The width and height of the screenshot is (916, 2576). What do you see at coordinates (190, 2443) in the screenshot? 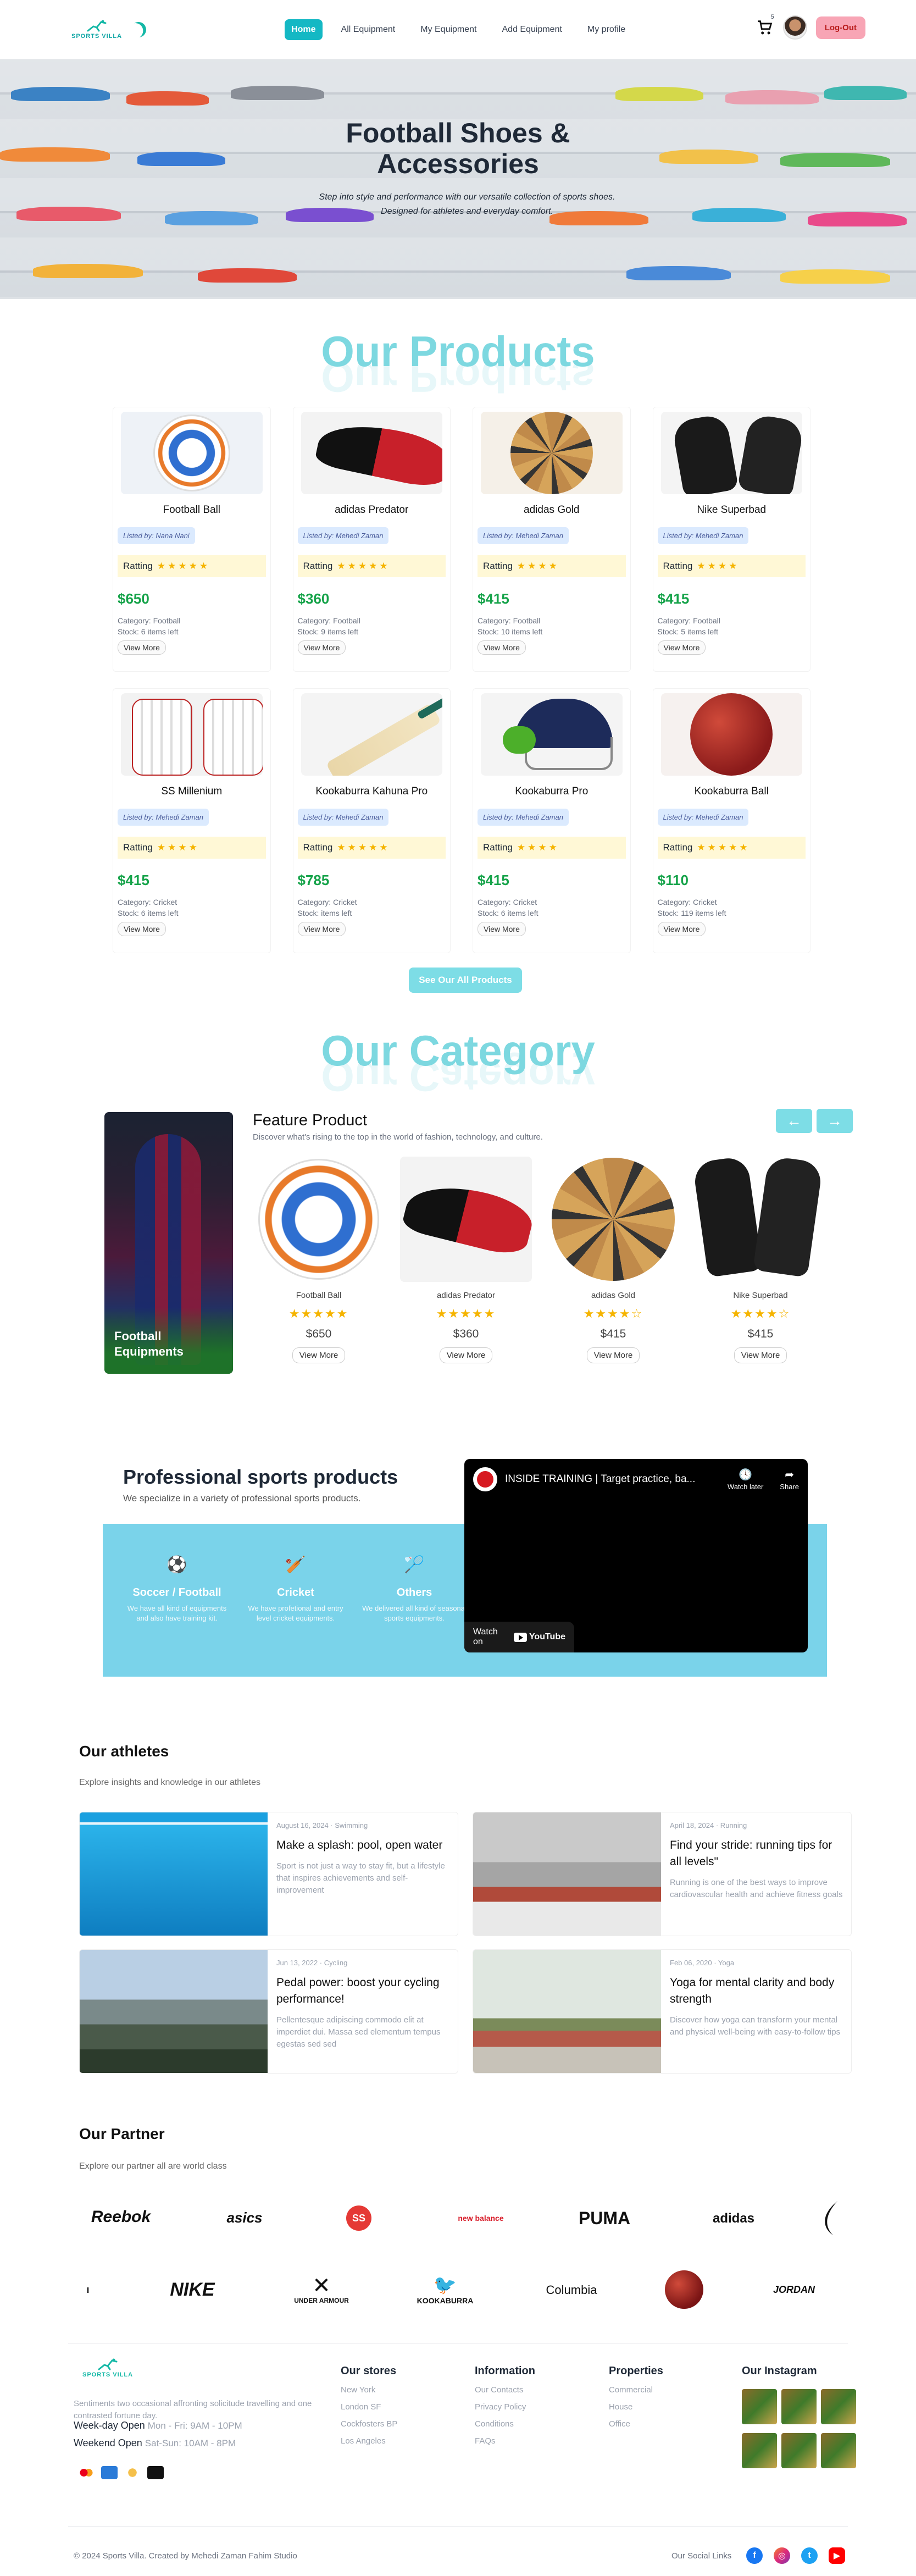
I see `weekend-time: Sat-Sun: 10AM - 8PM` at bounding box center [190, 2443].